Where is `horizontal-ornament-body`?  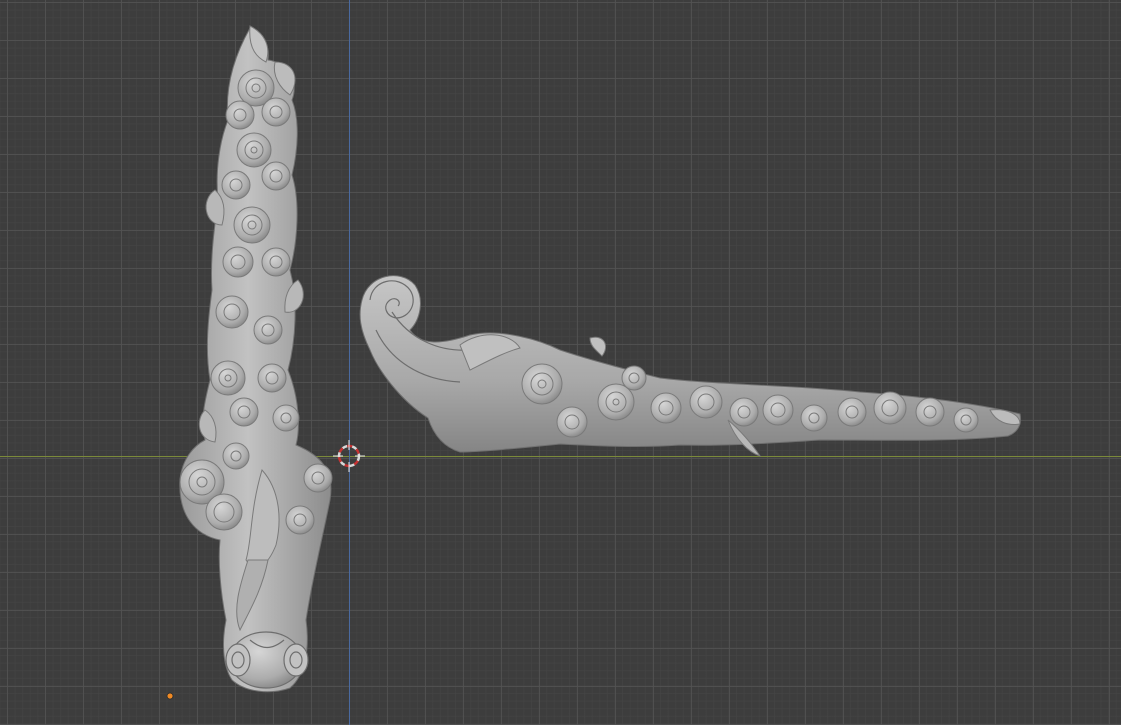 horizontal-ornament-body is located at coordinates (690, 364).